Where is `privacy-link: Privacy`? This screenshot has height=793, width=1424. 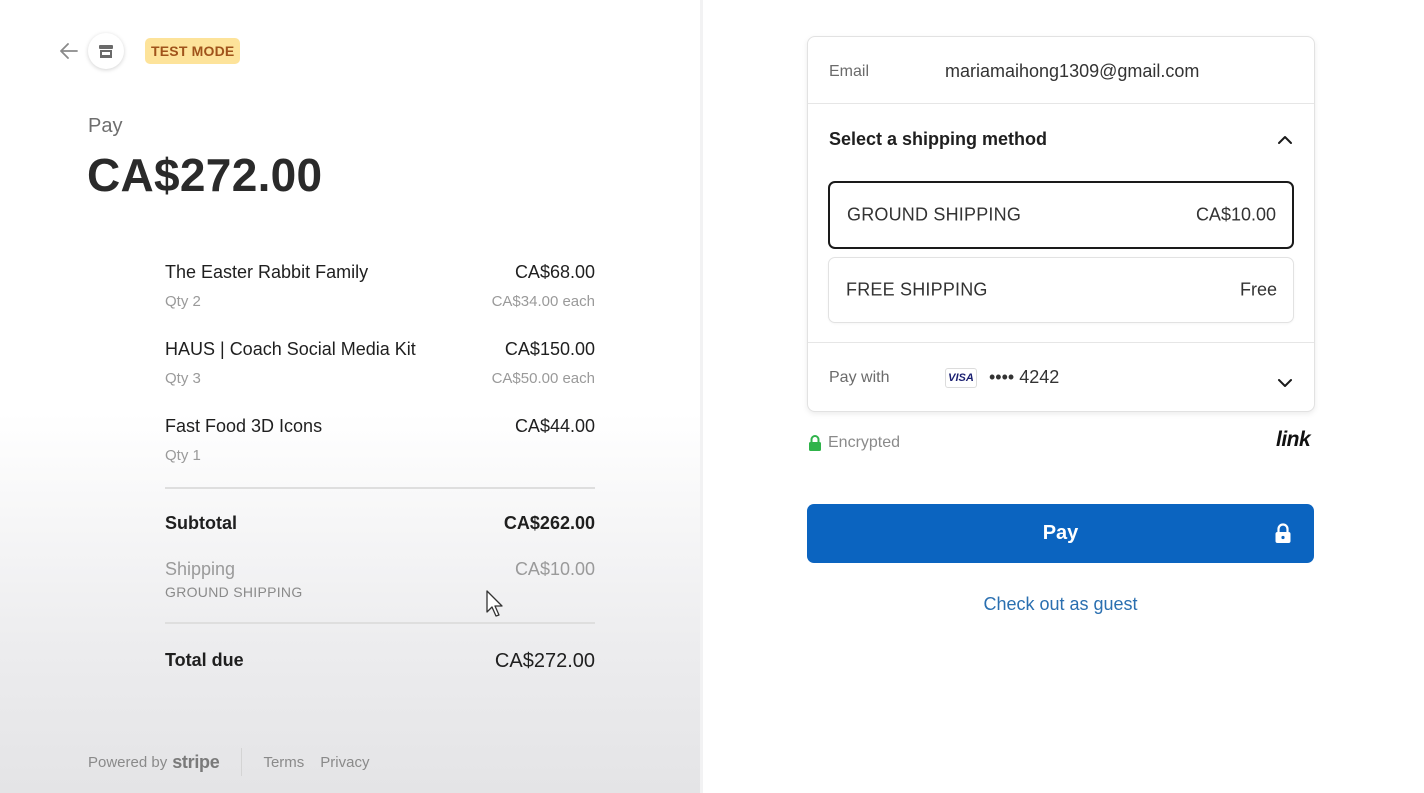 privacy-link: Privacy is located at coordinates (344, 762).